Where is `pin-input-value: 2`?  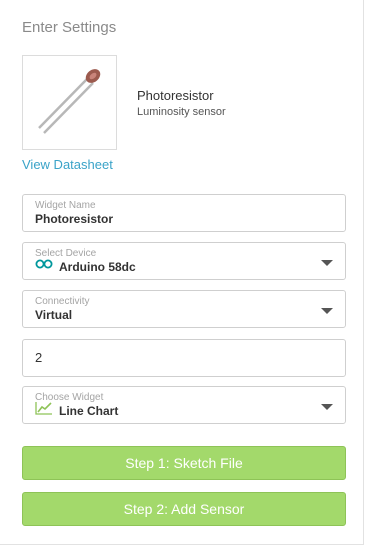
pin-input-value: 2 is located at coordinates (38, 357).